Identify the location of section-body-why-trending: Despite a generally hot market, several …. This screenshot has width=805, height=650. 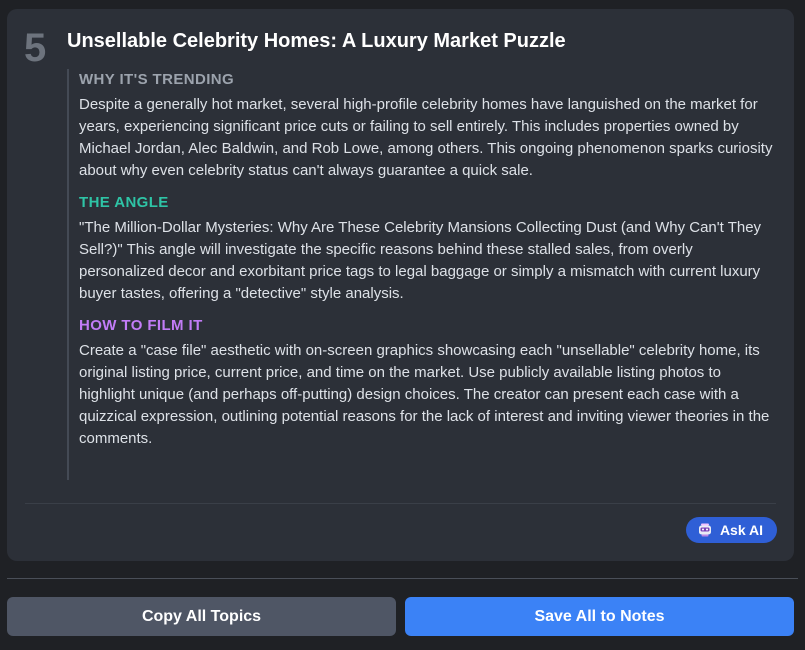
(426, 137).